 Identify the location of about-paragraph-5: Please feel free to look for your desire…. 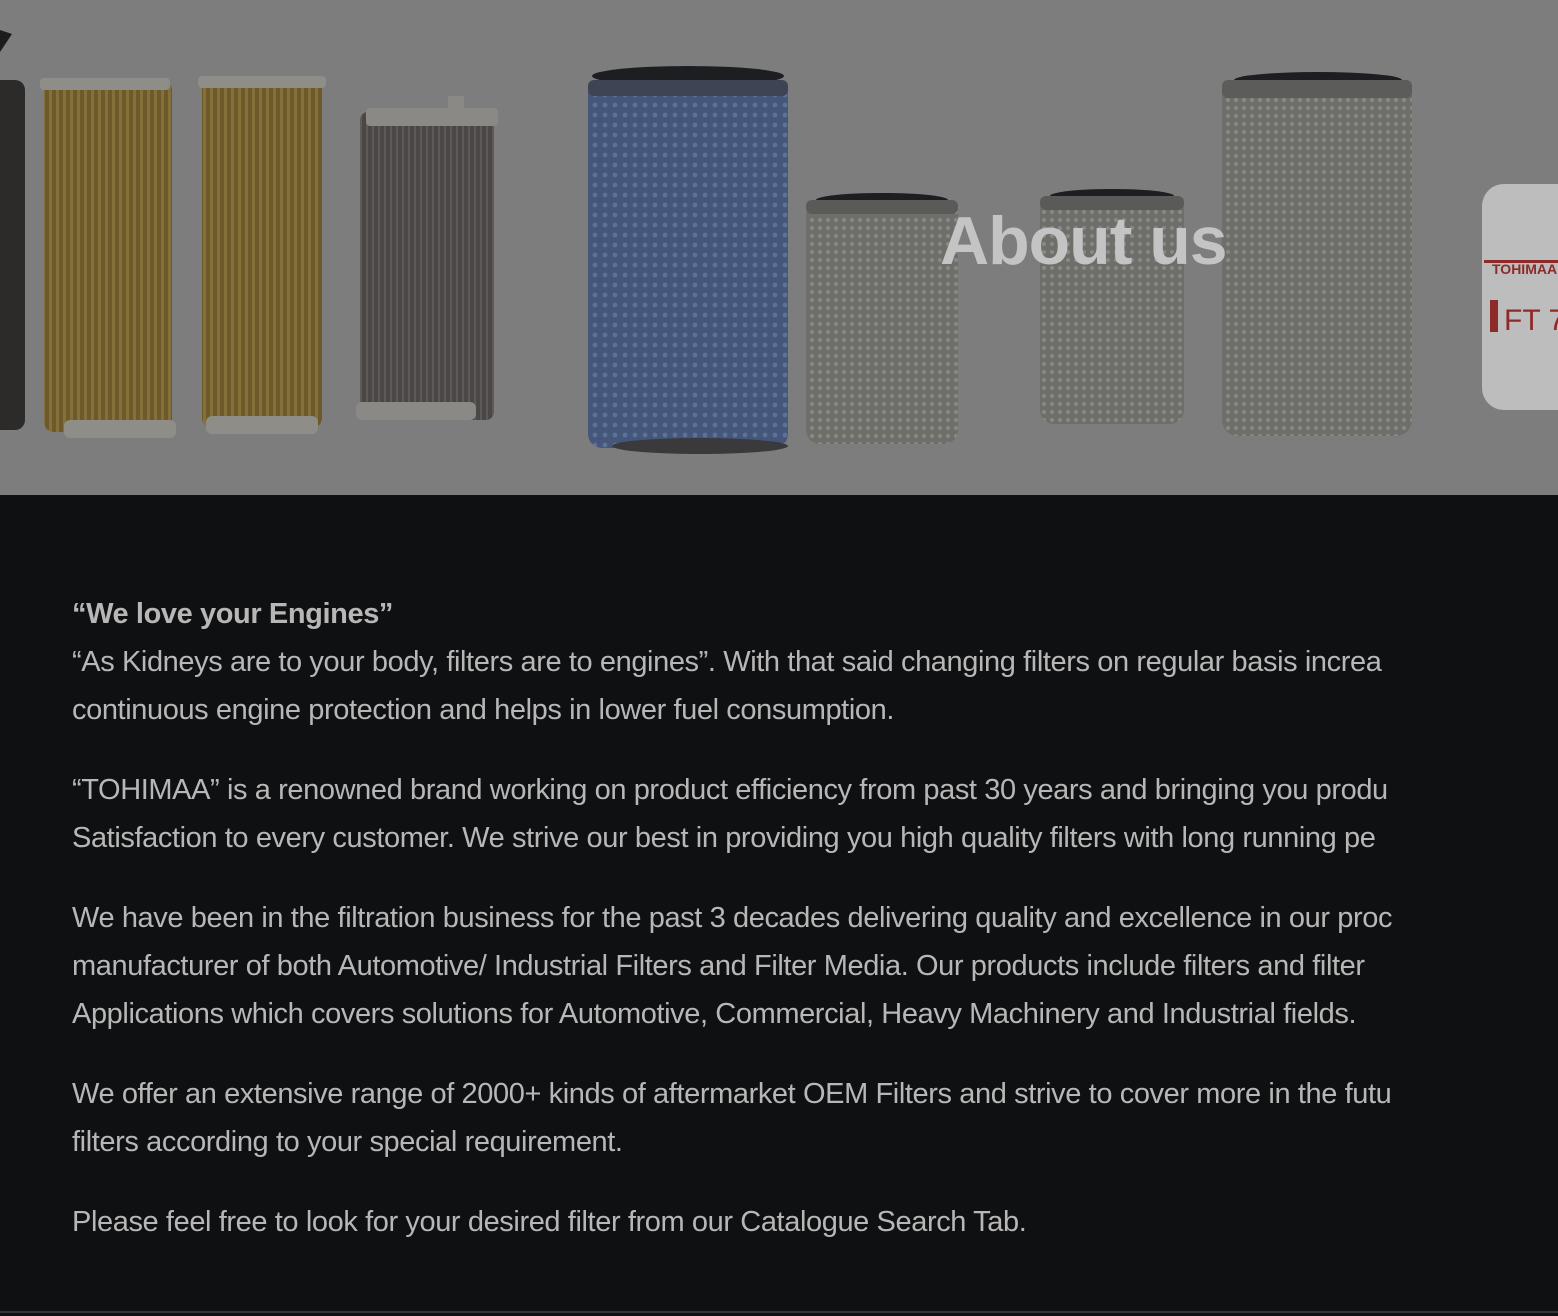
(815, 1222).